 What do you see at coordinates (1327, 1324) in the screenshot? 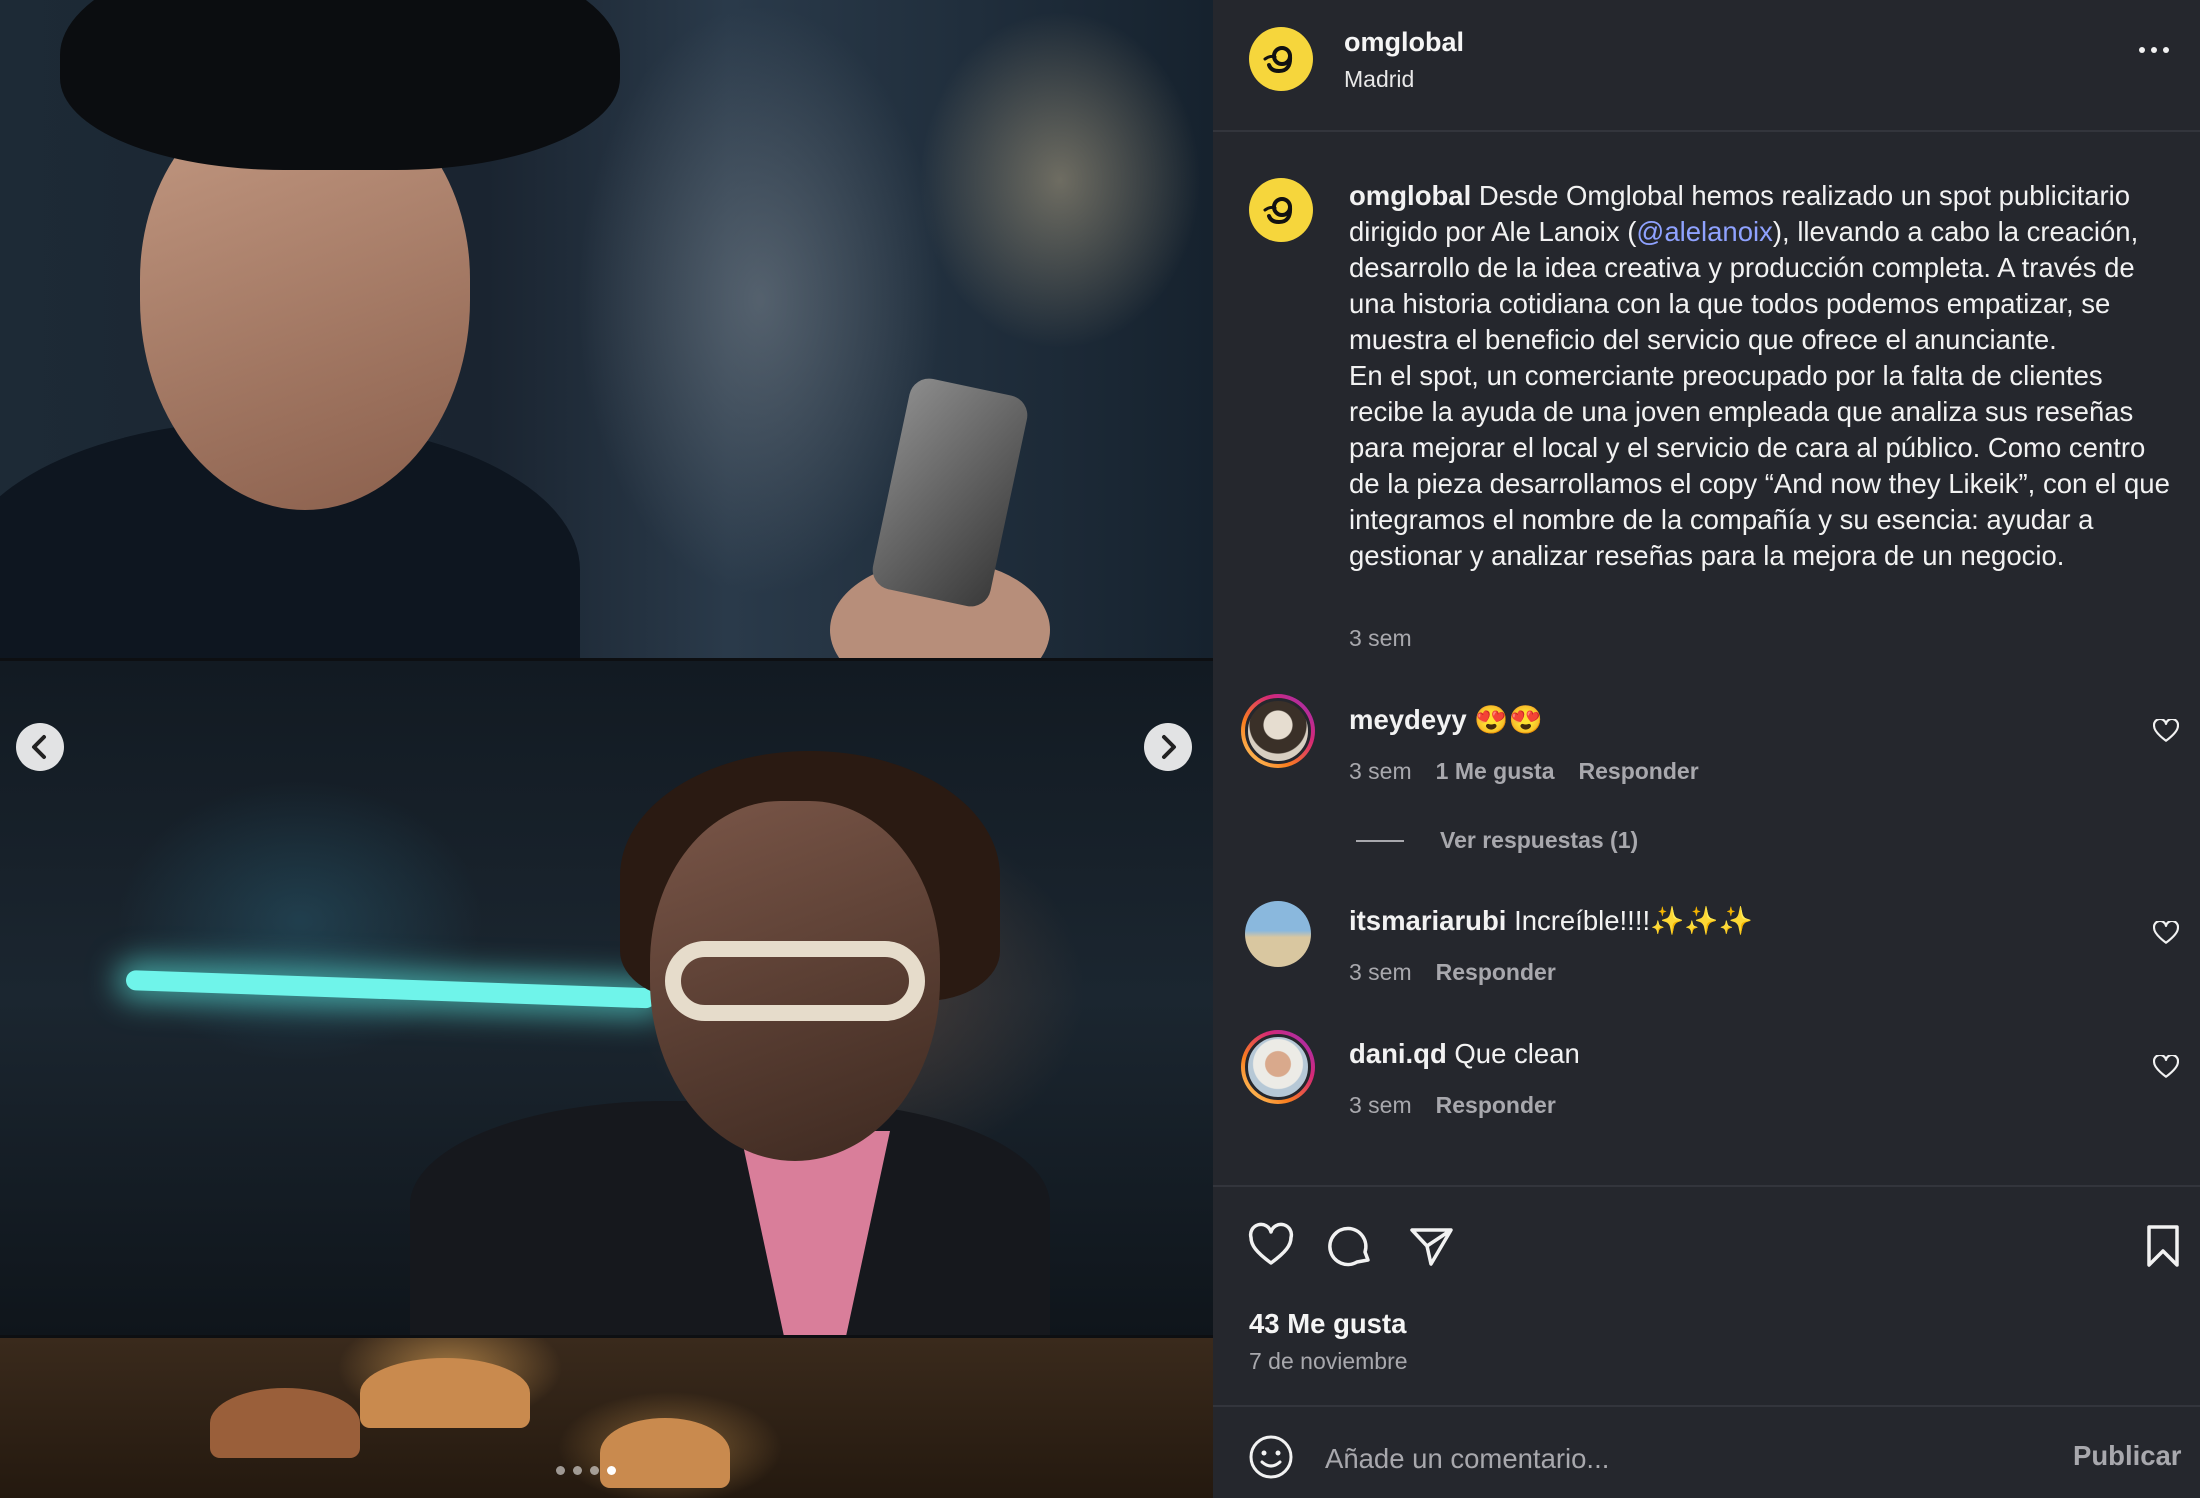
I see `likes-count: 43 Me gusta` at bounding box center [1327, 1324].